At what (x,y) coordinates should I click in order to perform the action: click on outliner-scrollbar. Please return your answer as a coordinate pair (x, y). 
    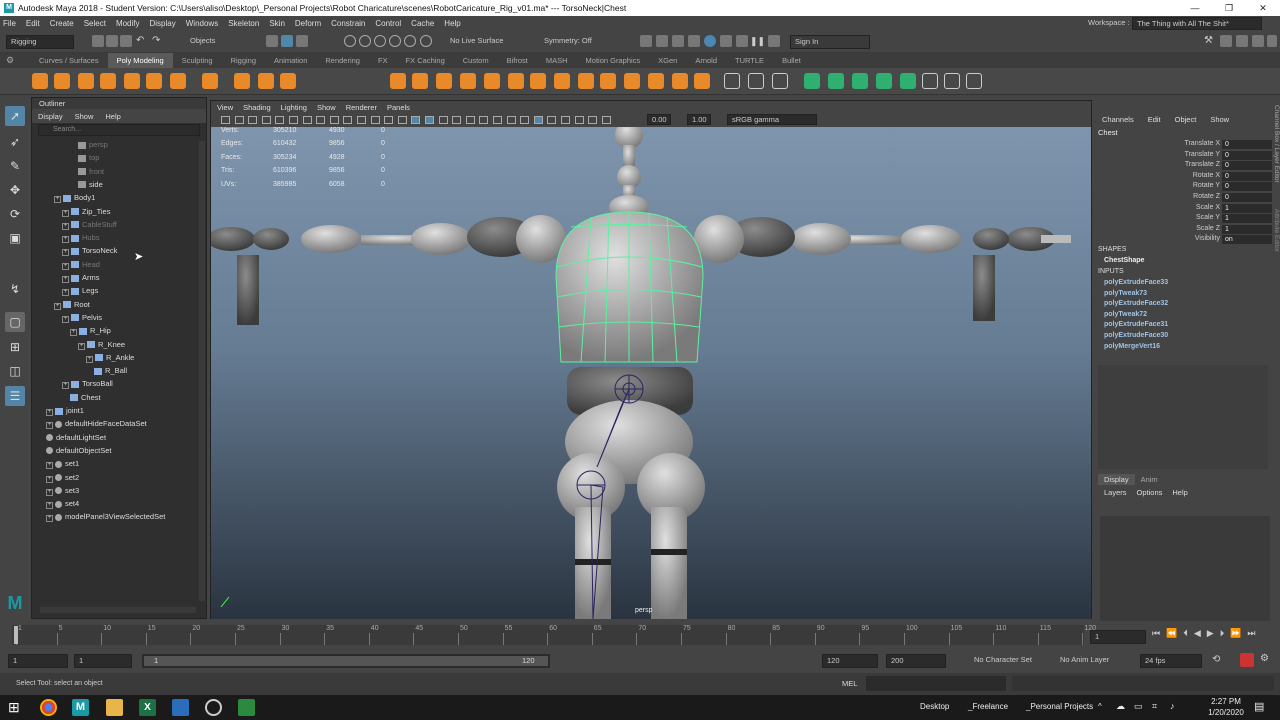
    Looking at the image, I should click on (202, 371).